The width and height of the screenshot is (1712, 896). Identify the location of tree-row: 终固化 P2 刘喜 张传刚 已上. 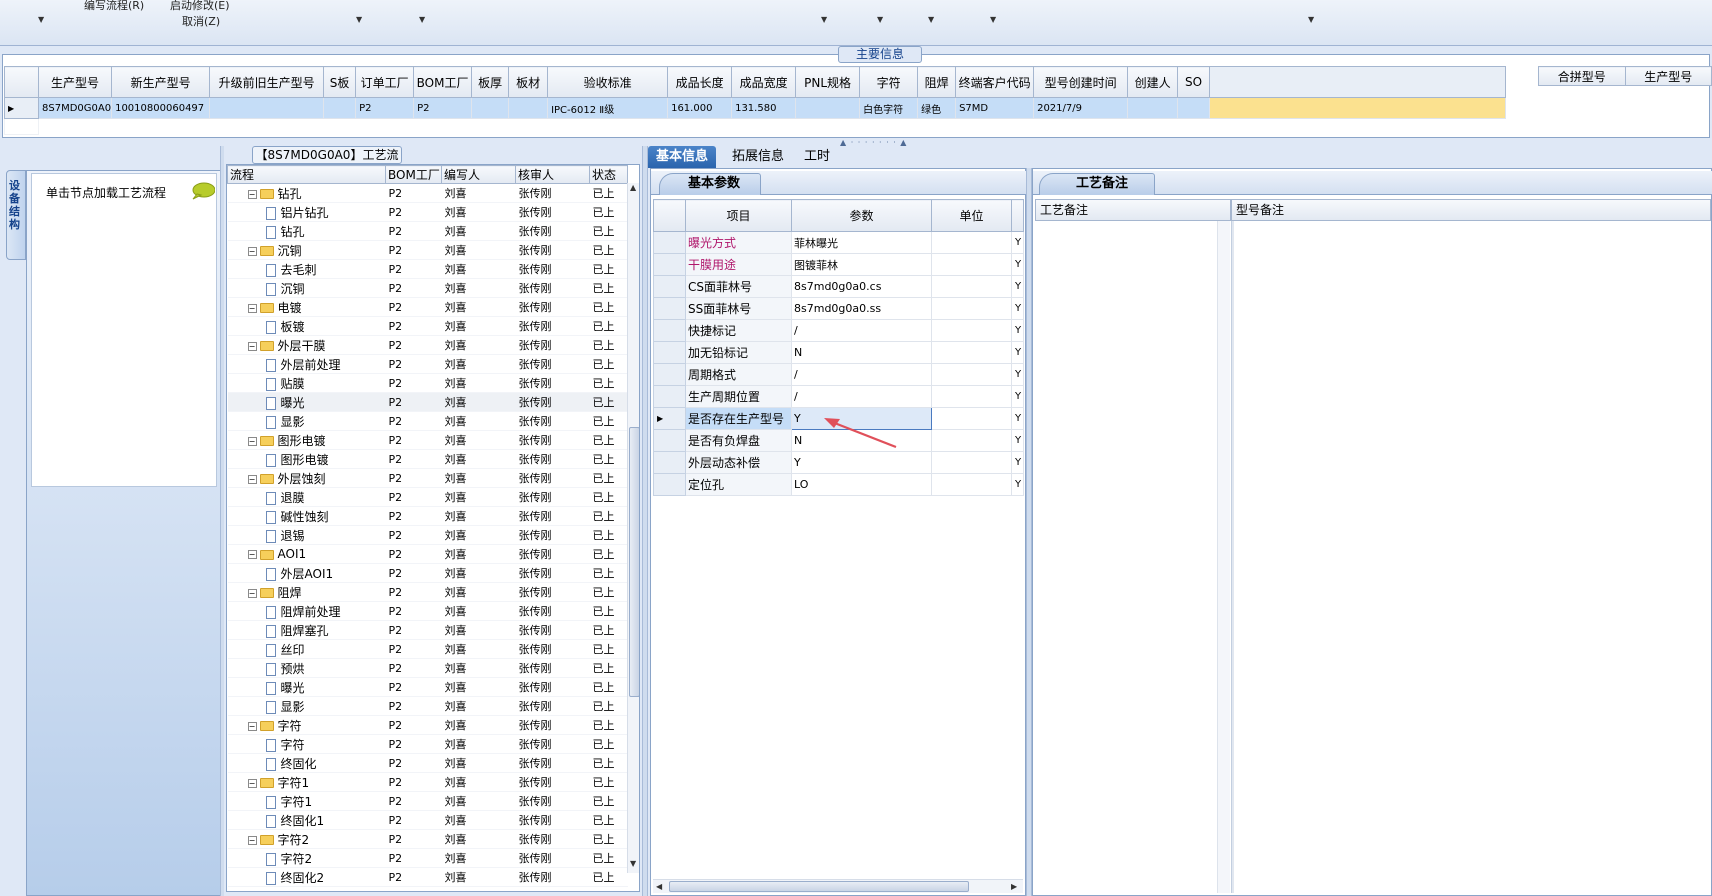
(427, 763).